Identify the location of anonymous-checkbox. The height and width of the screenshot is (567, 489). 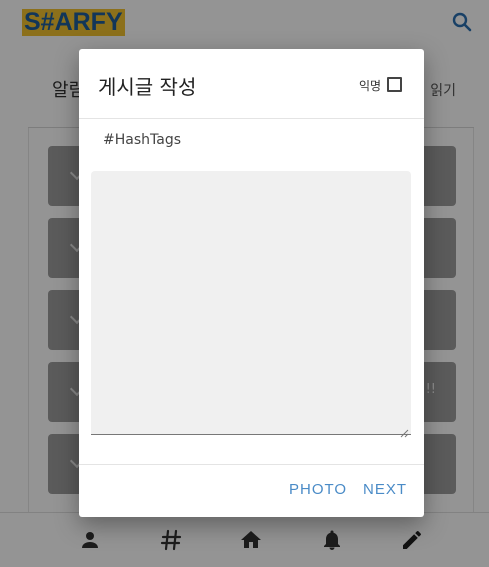
(394, 84).